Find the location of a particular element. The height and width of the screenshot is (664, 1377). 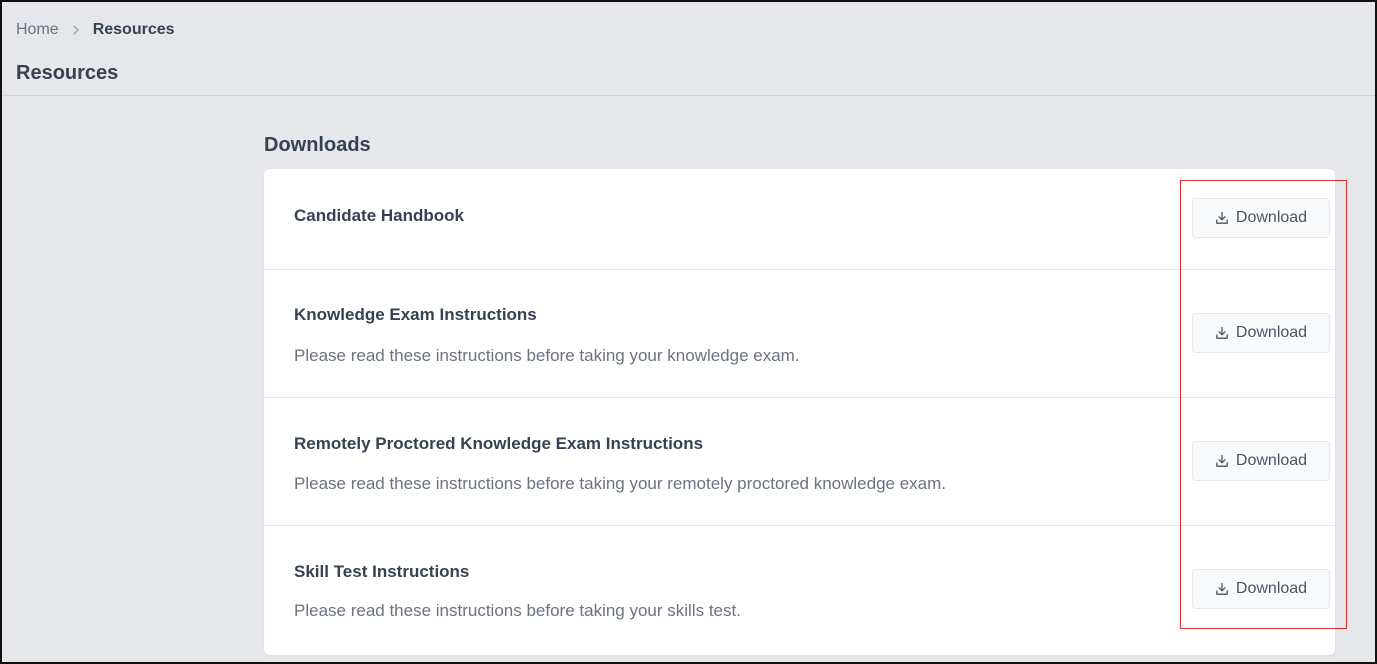

breadcrumb-current: Resources is located at coordinates (133, 29).